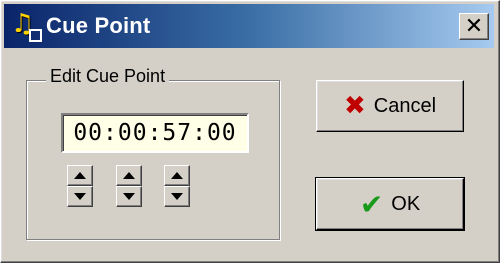  I want to click on minutes-spinner, so click(129, 186).